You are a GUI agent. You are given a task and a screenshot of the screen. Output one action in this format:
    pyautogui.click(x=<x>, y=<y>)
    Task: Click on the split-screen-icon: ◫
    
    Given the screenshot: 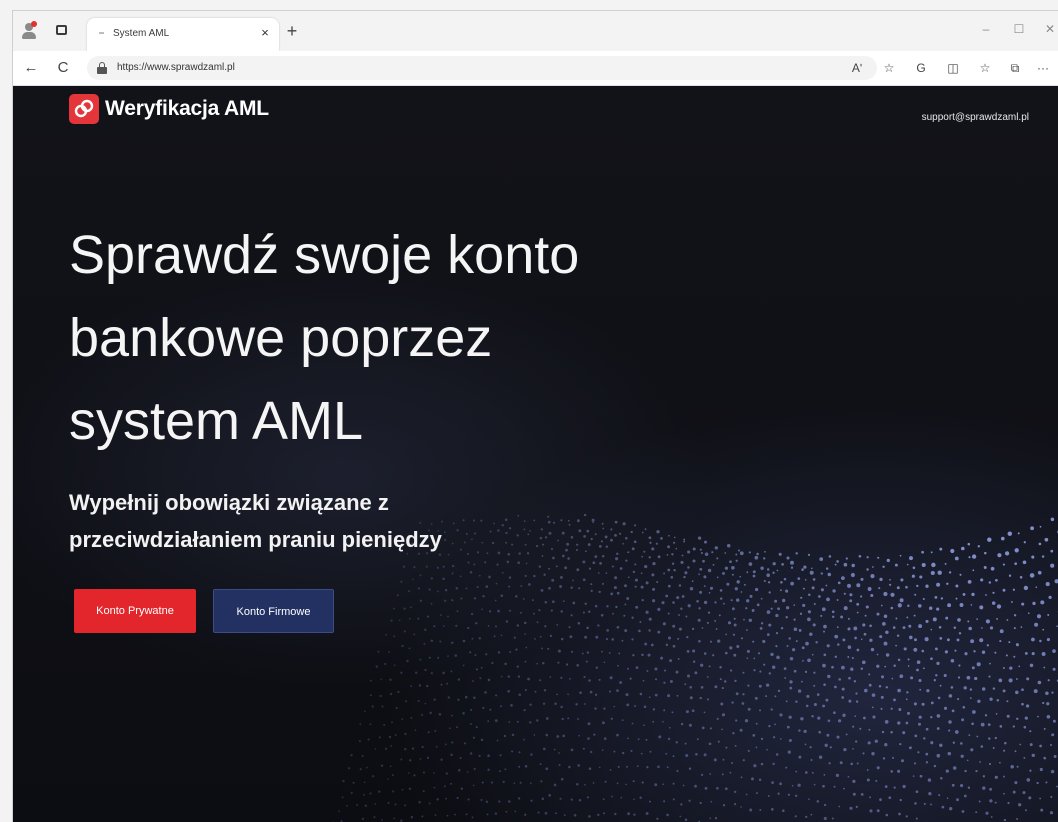 What is the action you would take?
    pyautogui.click(x=953, y=68)
    